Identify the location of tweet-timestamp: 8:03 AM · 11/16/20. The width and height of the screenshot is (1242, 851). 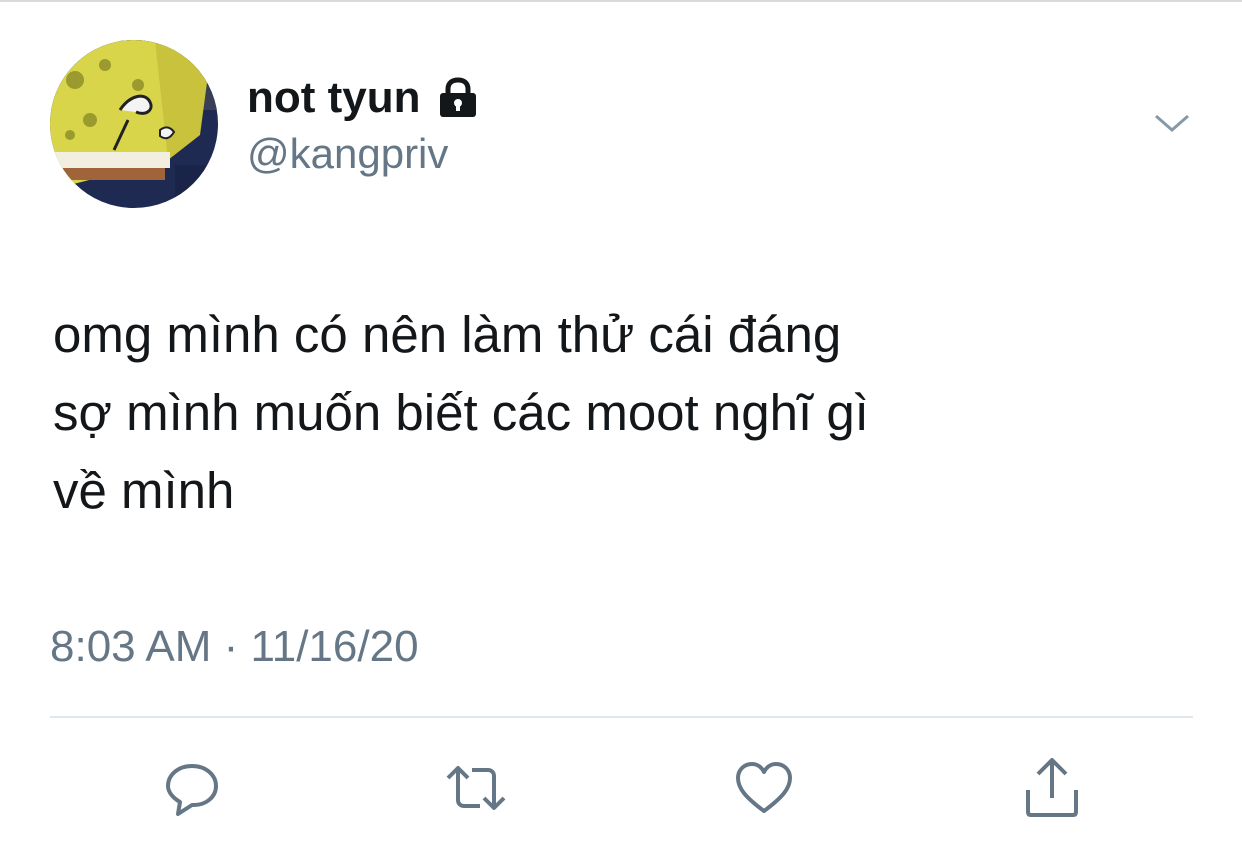
(234, 647).